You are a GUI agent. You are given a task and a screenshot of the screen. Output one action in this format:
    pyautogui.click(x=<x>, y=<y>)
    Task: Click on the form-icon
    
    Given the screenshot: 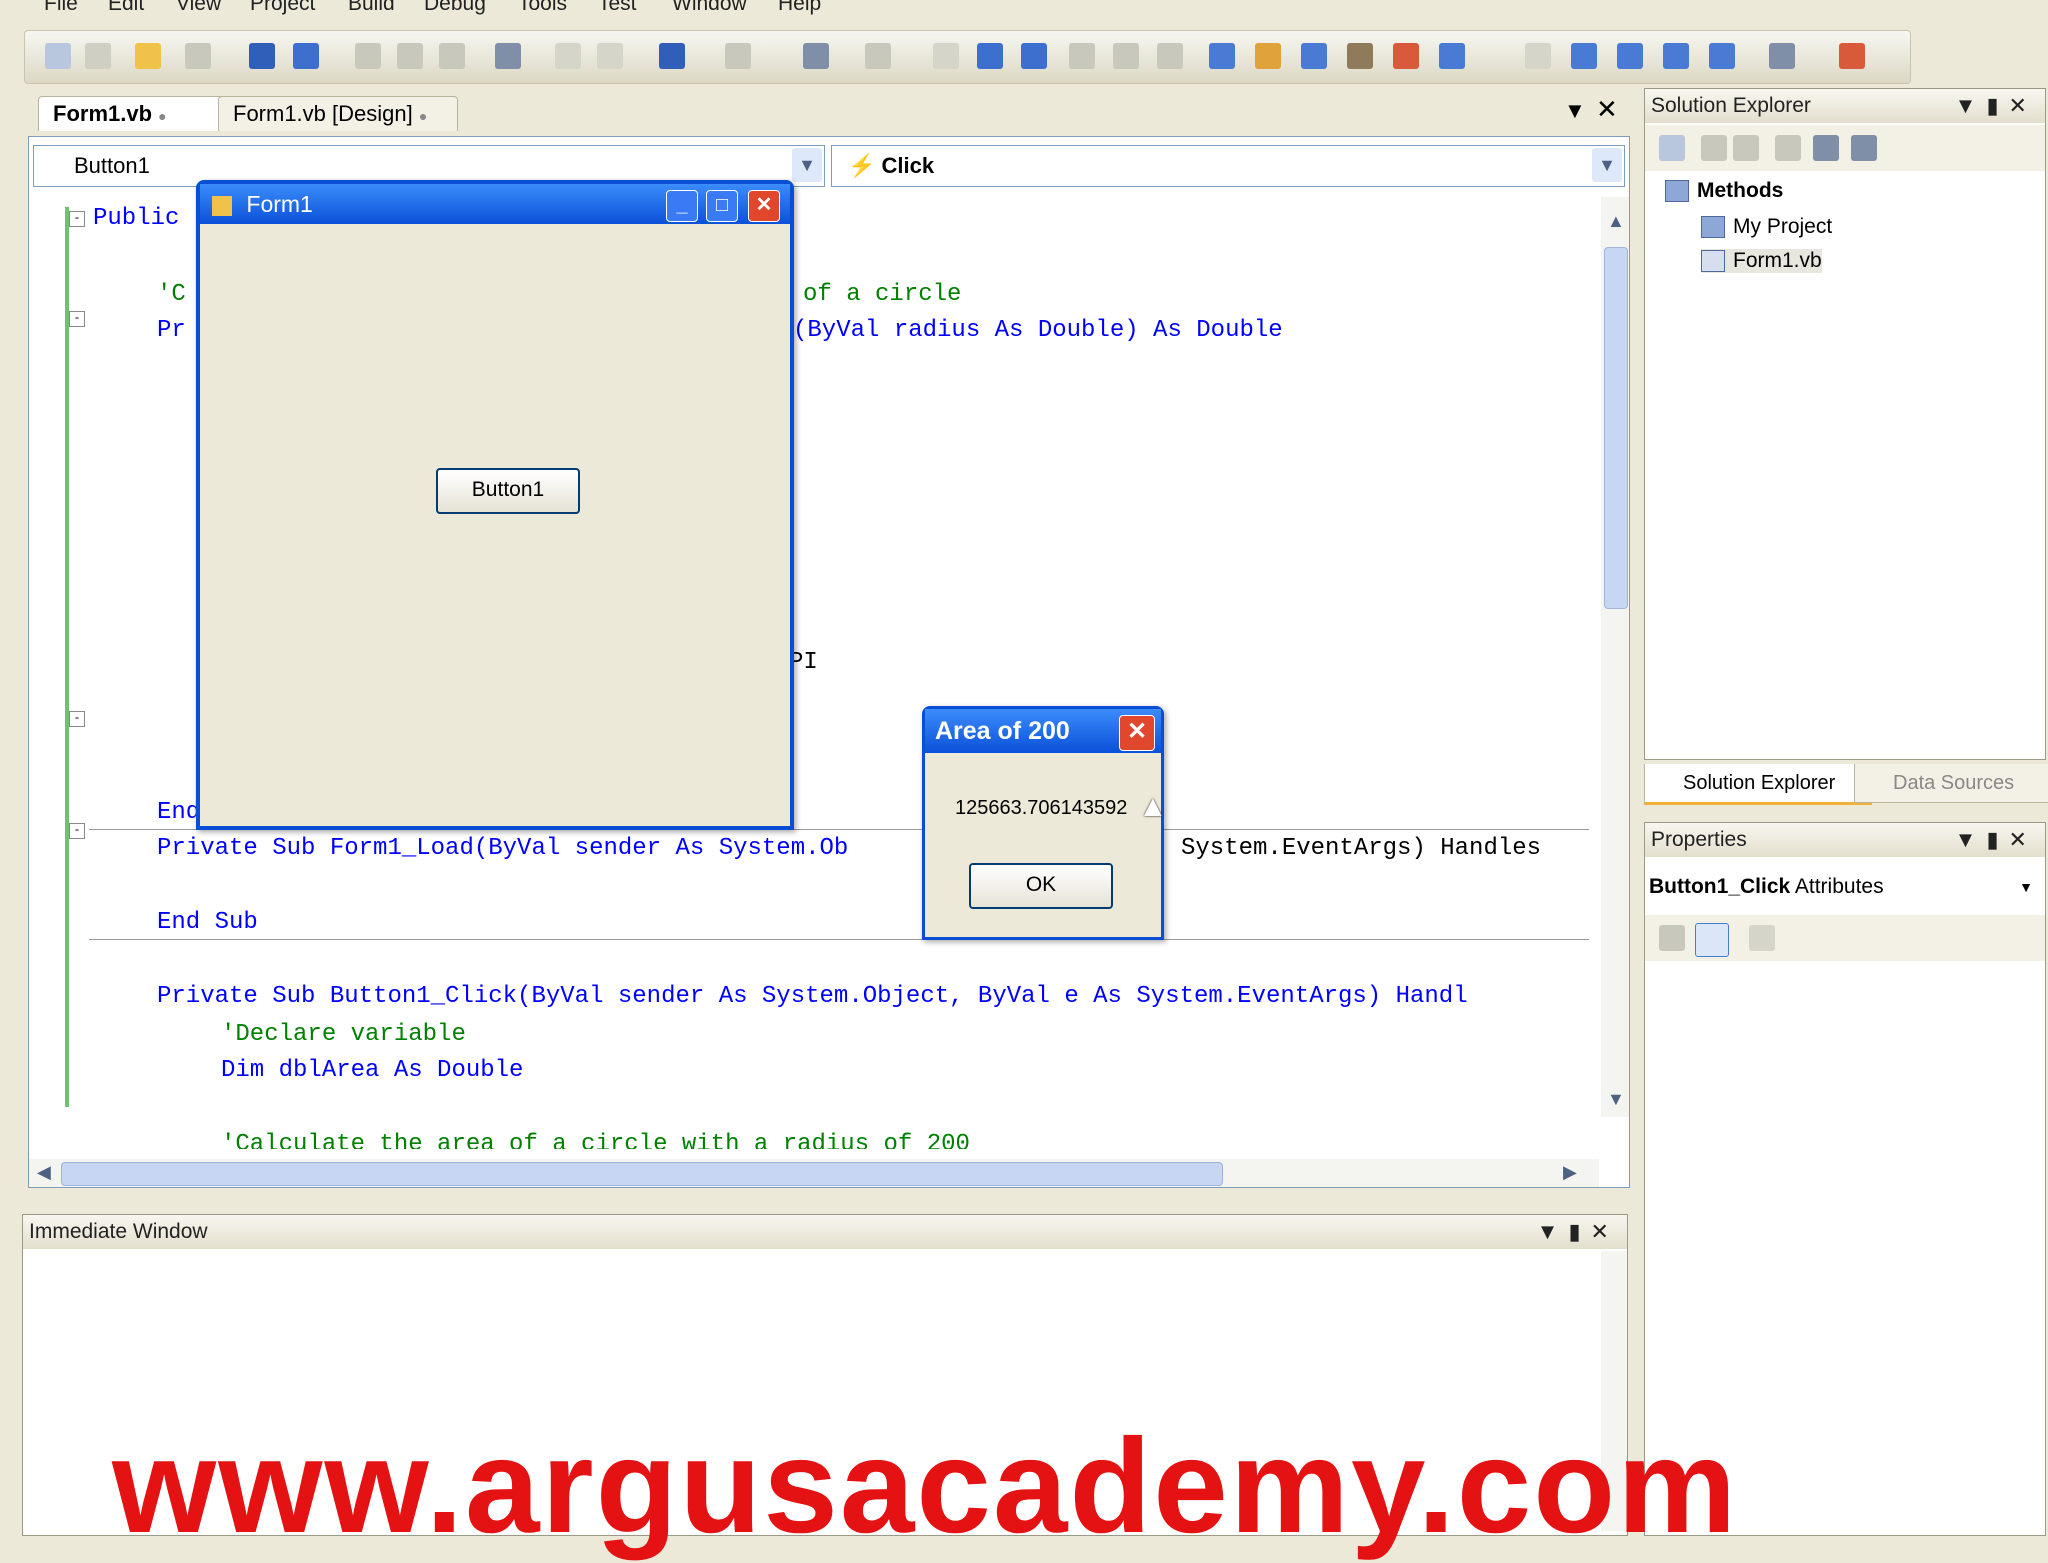 What is the action you would take?
    pyautogui.click(x=222, y=205)
    